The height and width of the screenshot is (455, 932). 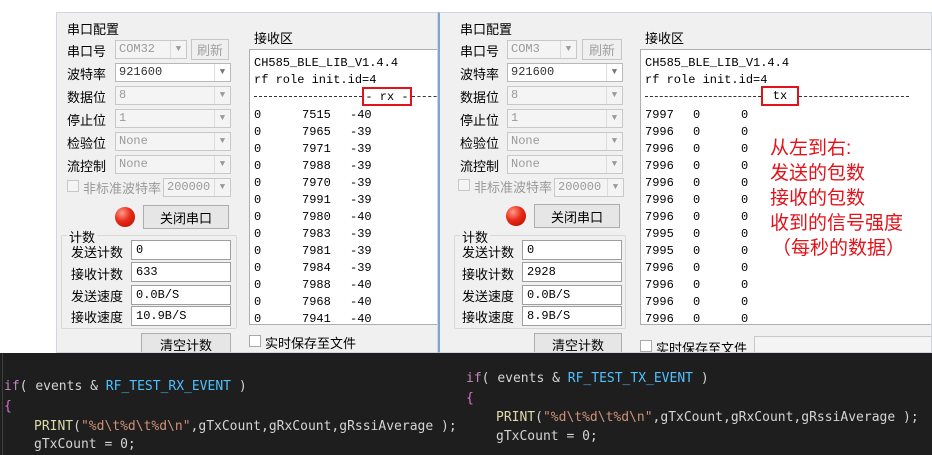 What do you see at coordinates (839, 248) in the screenshot?
I see `annotation-line: （每秒的数据）` at bounding box center [839, 248].